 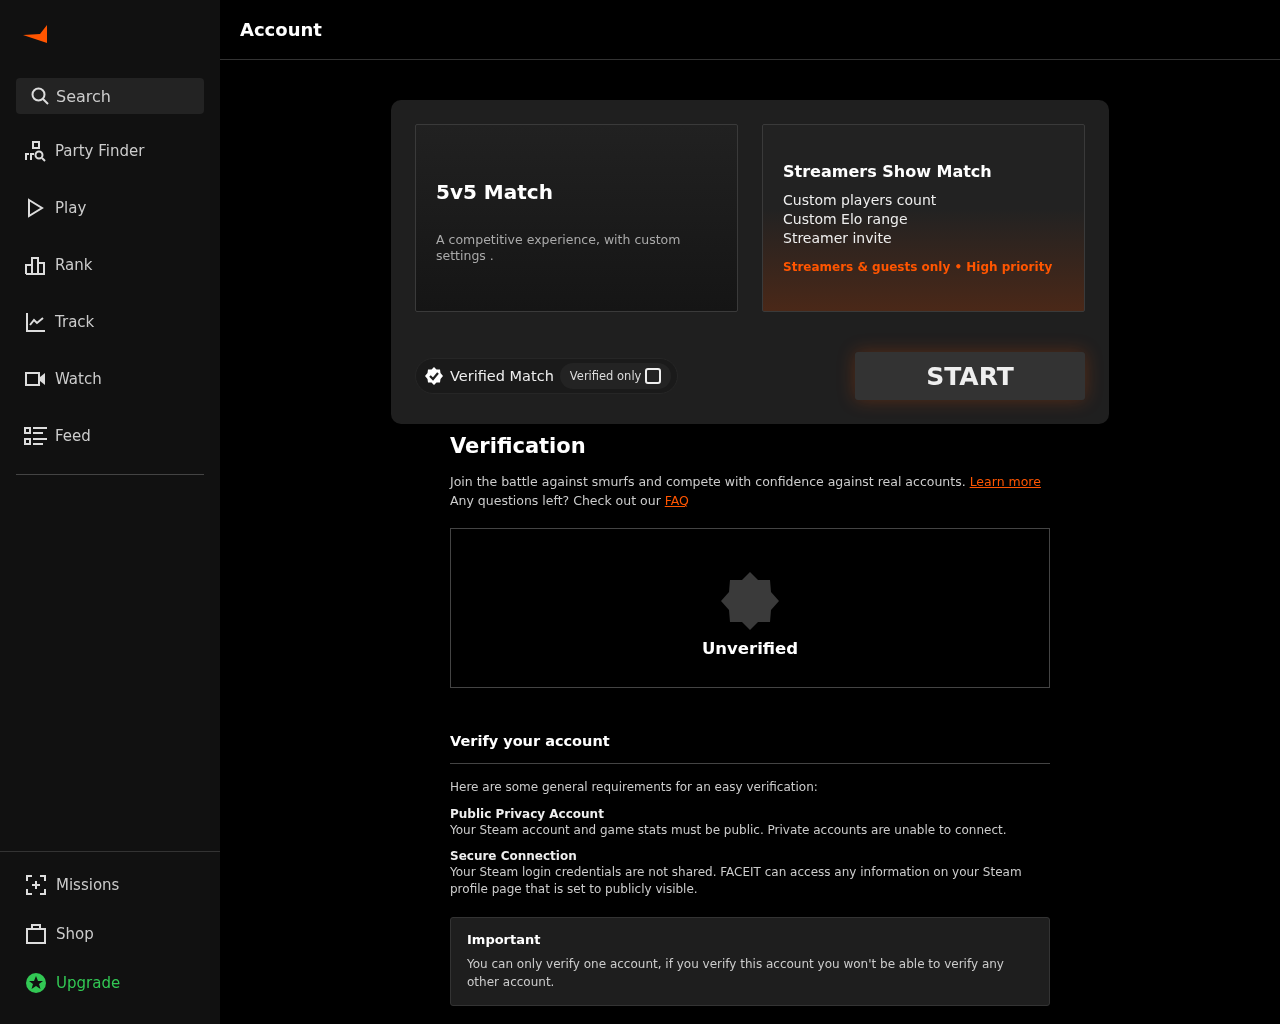 I want to click on intro-text: Join the battle against smurfs and compete with confidence against real accounts. Learn more, so click(x=746, y=482).